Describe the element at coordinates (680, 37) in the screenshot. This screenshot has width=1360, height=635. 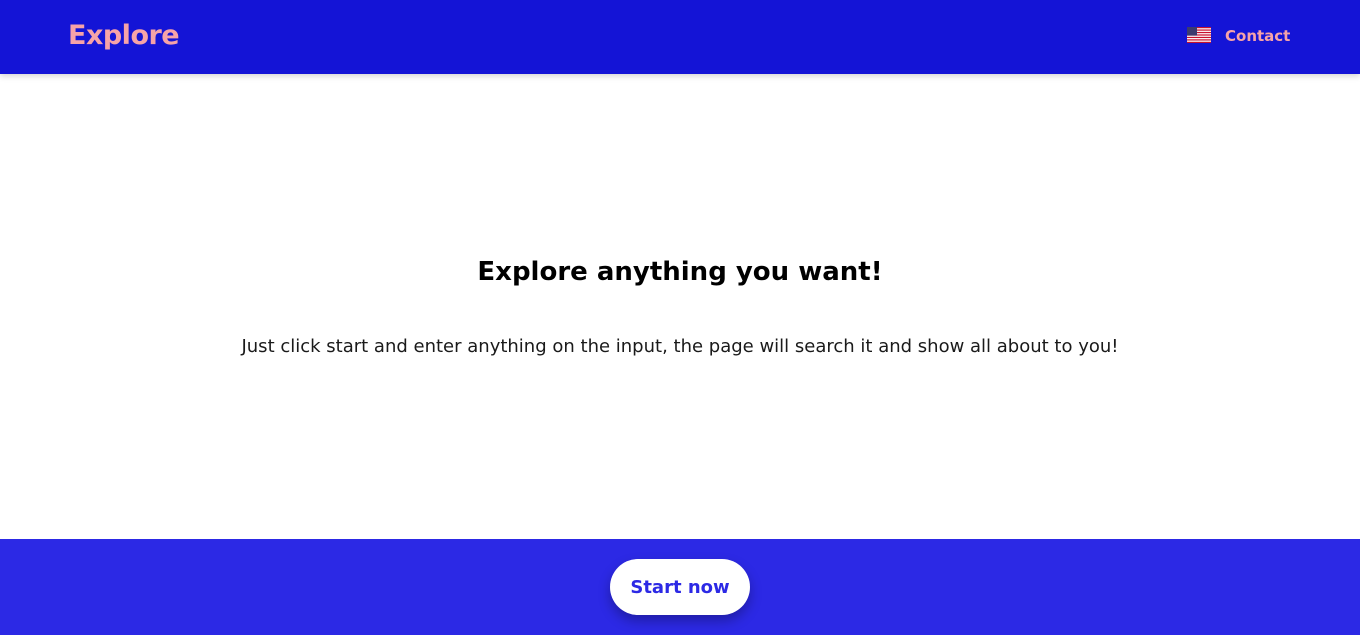
I see `top-navbar: Explore Contact` at that location.